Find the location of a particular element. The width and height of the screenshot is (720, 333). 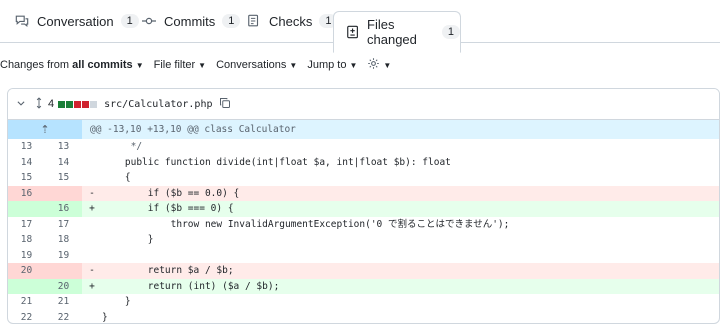

diffstat-blocks is located at coordinates (78, 104).